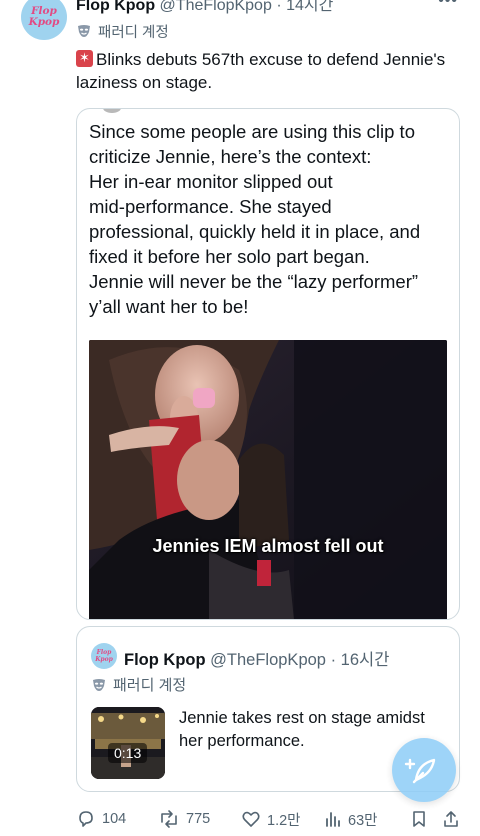 The height and width of the screenshot is (836, 480). I want to click on quoted-video-thumbnail: 0:13, so click(128, 743).